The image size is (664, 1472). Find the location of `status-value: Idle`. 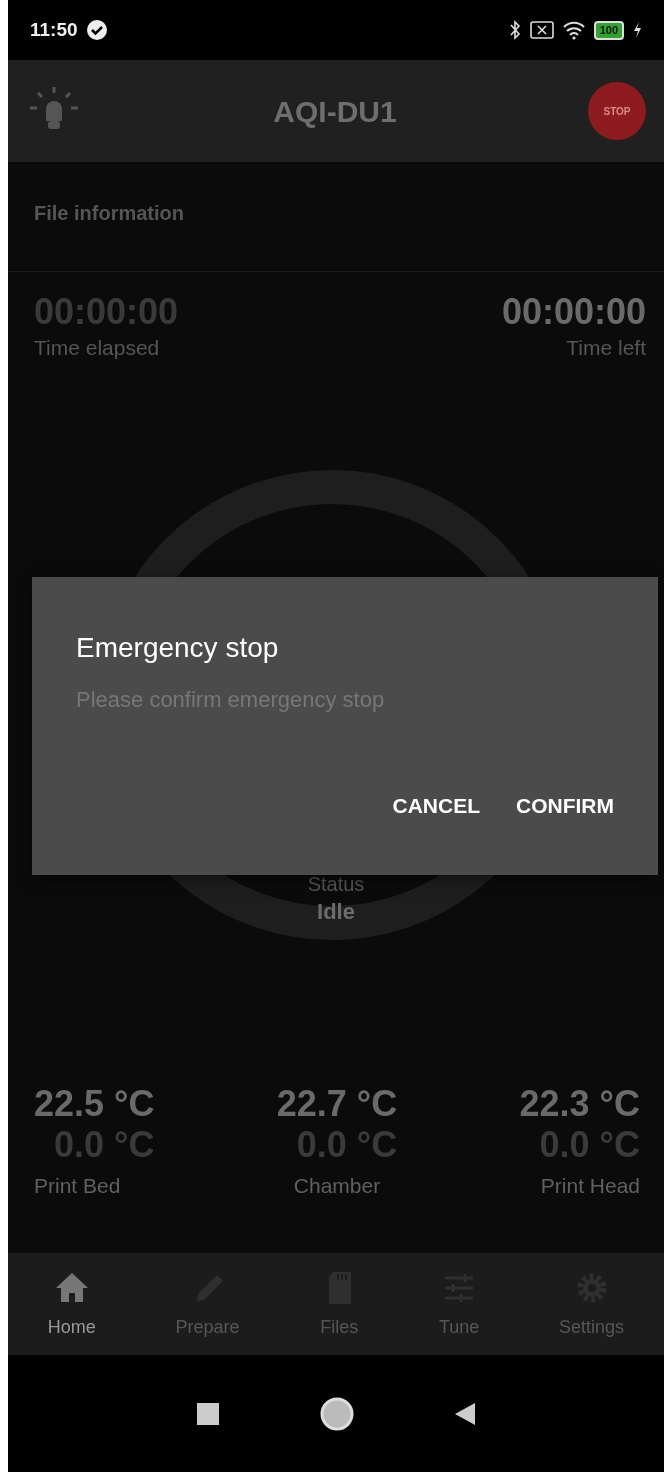

status-value: Idle is located at coordinates (336, 912).